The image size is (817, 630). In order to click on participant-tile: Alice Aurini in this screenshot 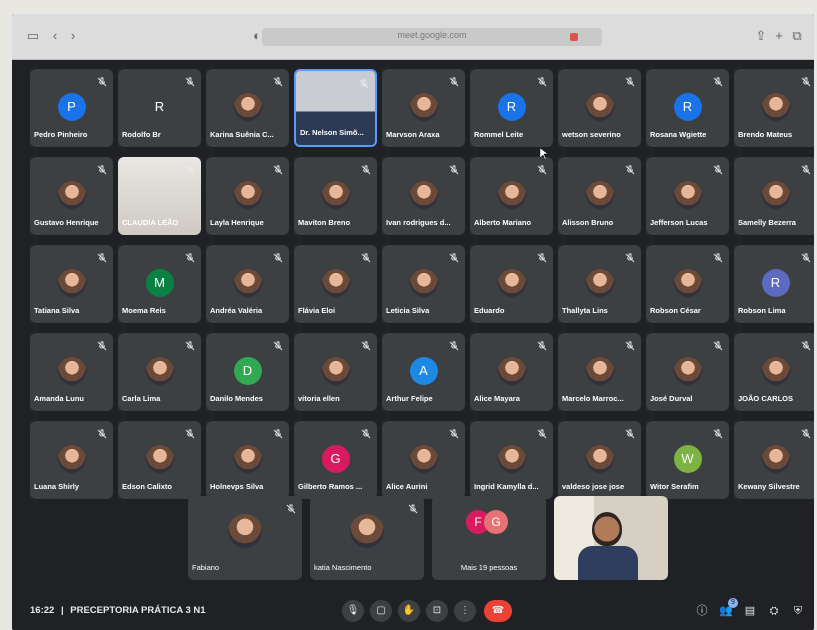, I will do `click(423, 460)`.